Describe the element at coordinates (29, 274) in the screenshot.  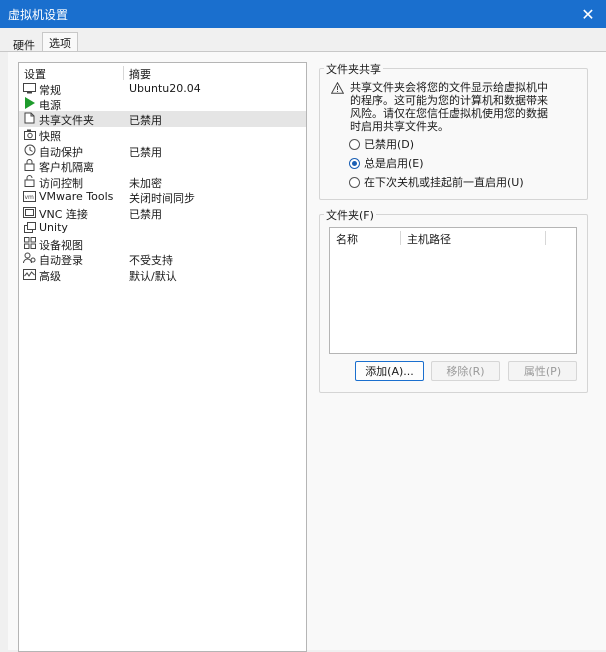
I see `advanced-icon` at that location.